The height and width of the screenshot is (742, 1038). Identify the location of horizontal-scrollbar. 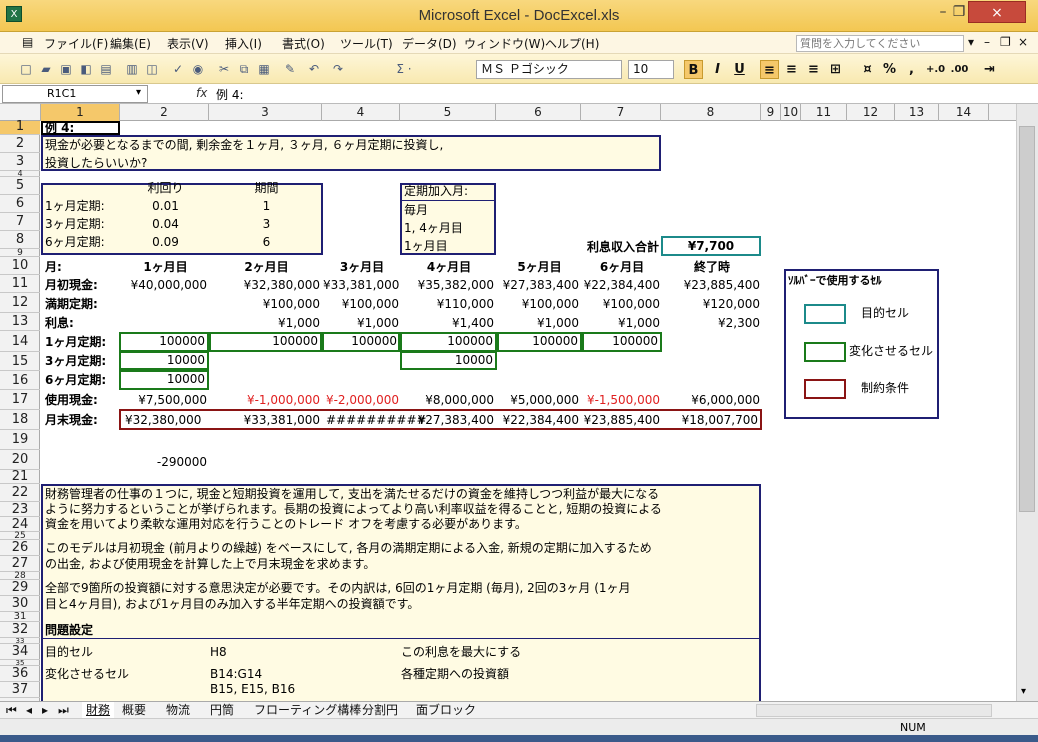
(874, 710).